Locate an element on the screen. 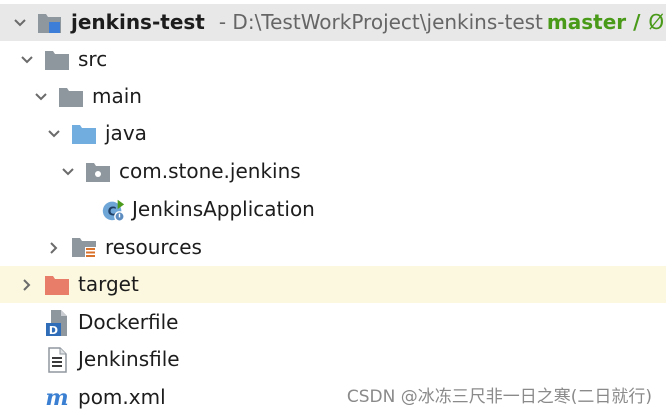 This screenshot has height=417, width=666. git-branch: master / is located at coordinates (593, 22).